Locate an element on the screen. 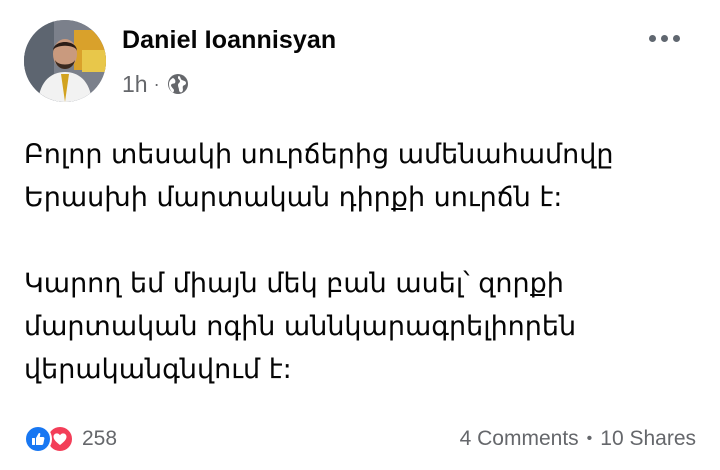 This screenshot has width=720, height=470. post-meta: 1h · is located at coordinates (156, 84).